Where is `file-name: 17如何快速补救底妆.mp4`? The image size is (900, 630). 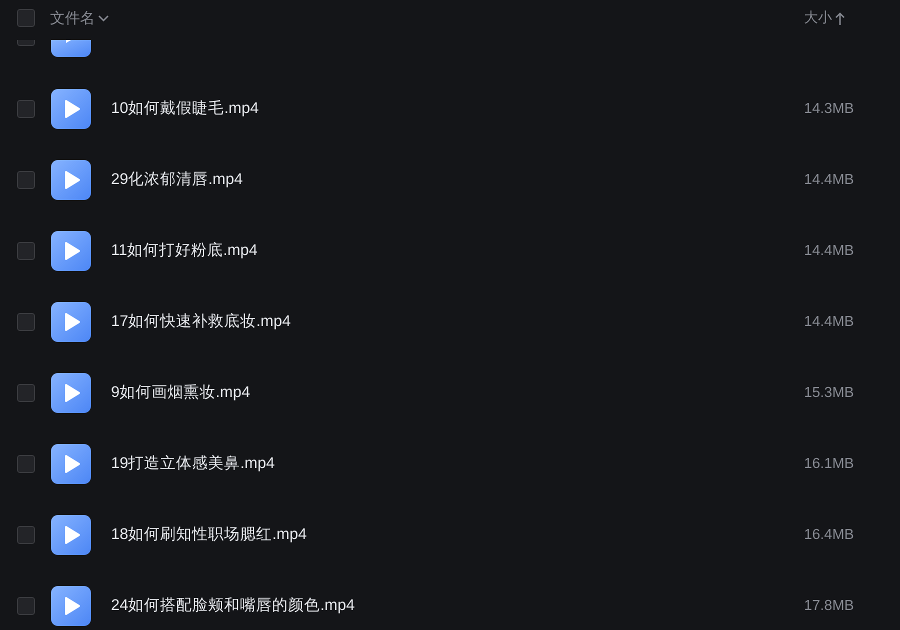
file-name: 17如何快速补救底妆.mp4 is located at coordinates (201, 321).